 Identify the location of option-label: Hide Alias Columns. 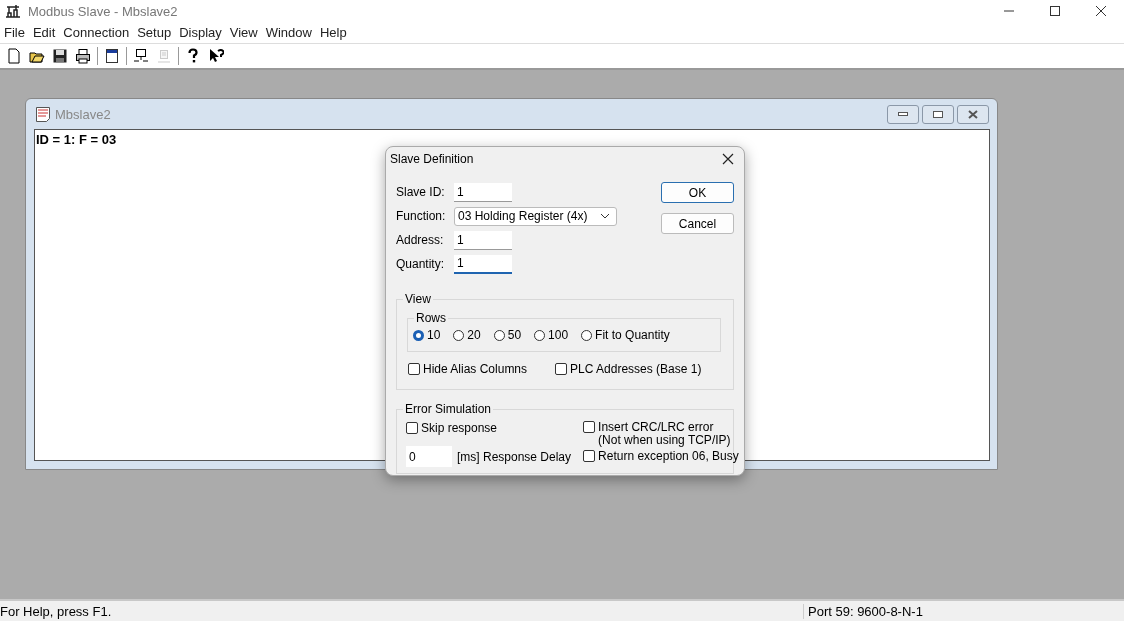
(475, 369).